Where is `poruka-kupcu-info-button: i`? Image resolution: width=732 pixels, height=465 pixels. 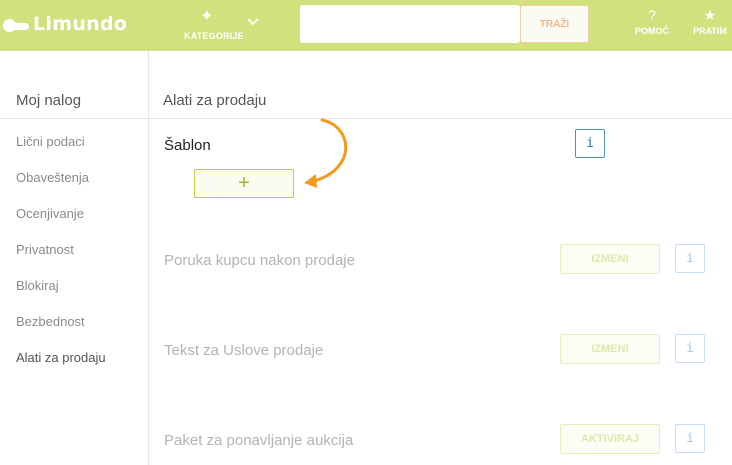
poruka-kupcu-info-button: i is located at coordinates (690, 258).